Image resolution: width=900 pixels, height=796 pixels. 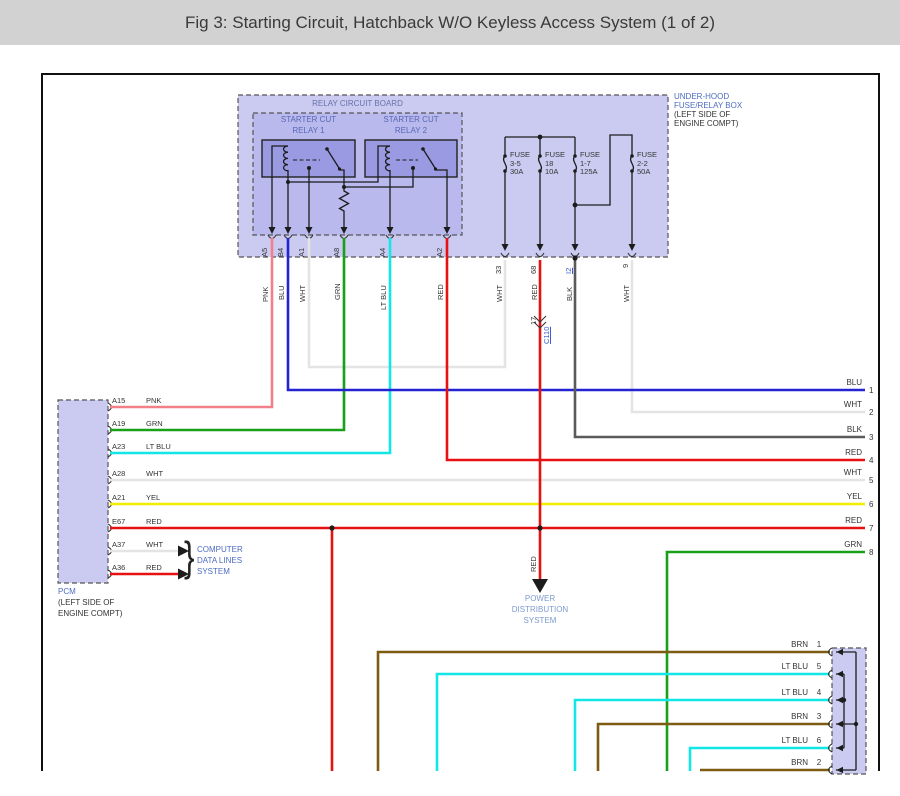 What do you see at coordinates (281, 292) in the screenshot?
I see `wire-label-blu: BLU` at bounding box center [281, 292].